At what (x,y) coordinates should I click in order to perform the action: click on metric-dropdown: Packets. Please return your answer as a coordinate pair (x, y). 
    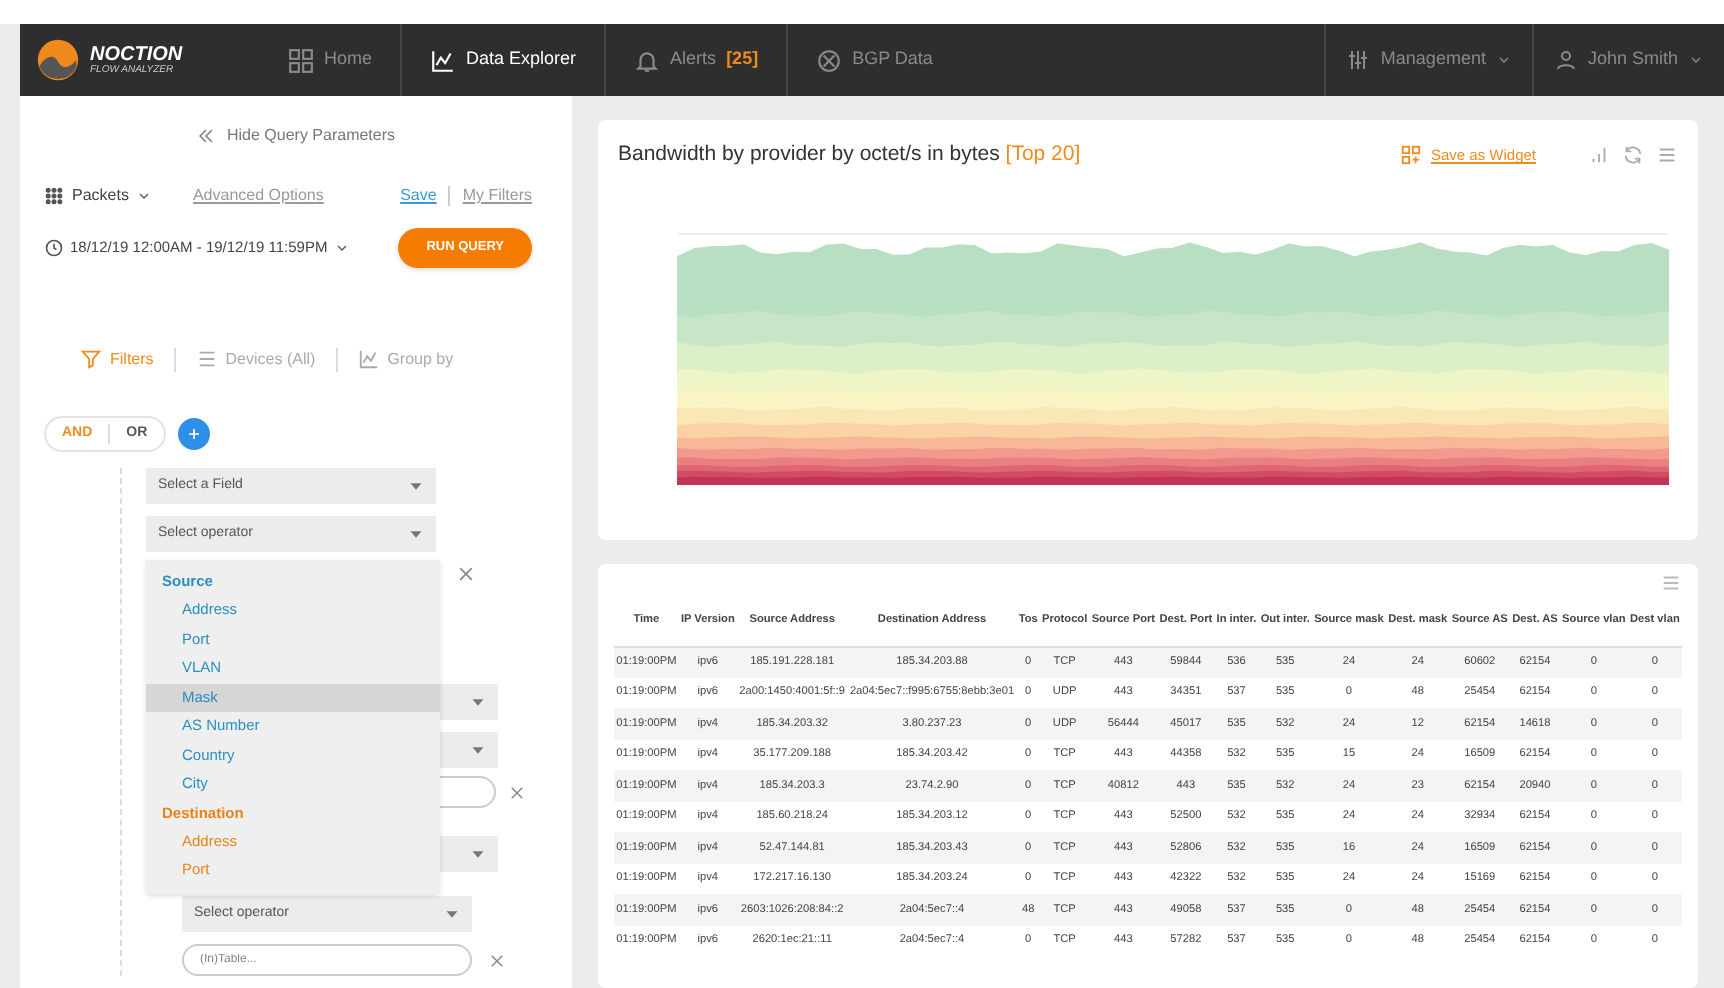
    Looking at the image, I should click on (98, 196).